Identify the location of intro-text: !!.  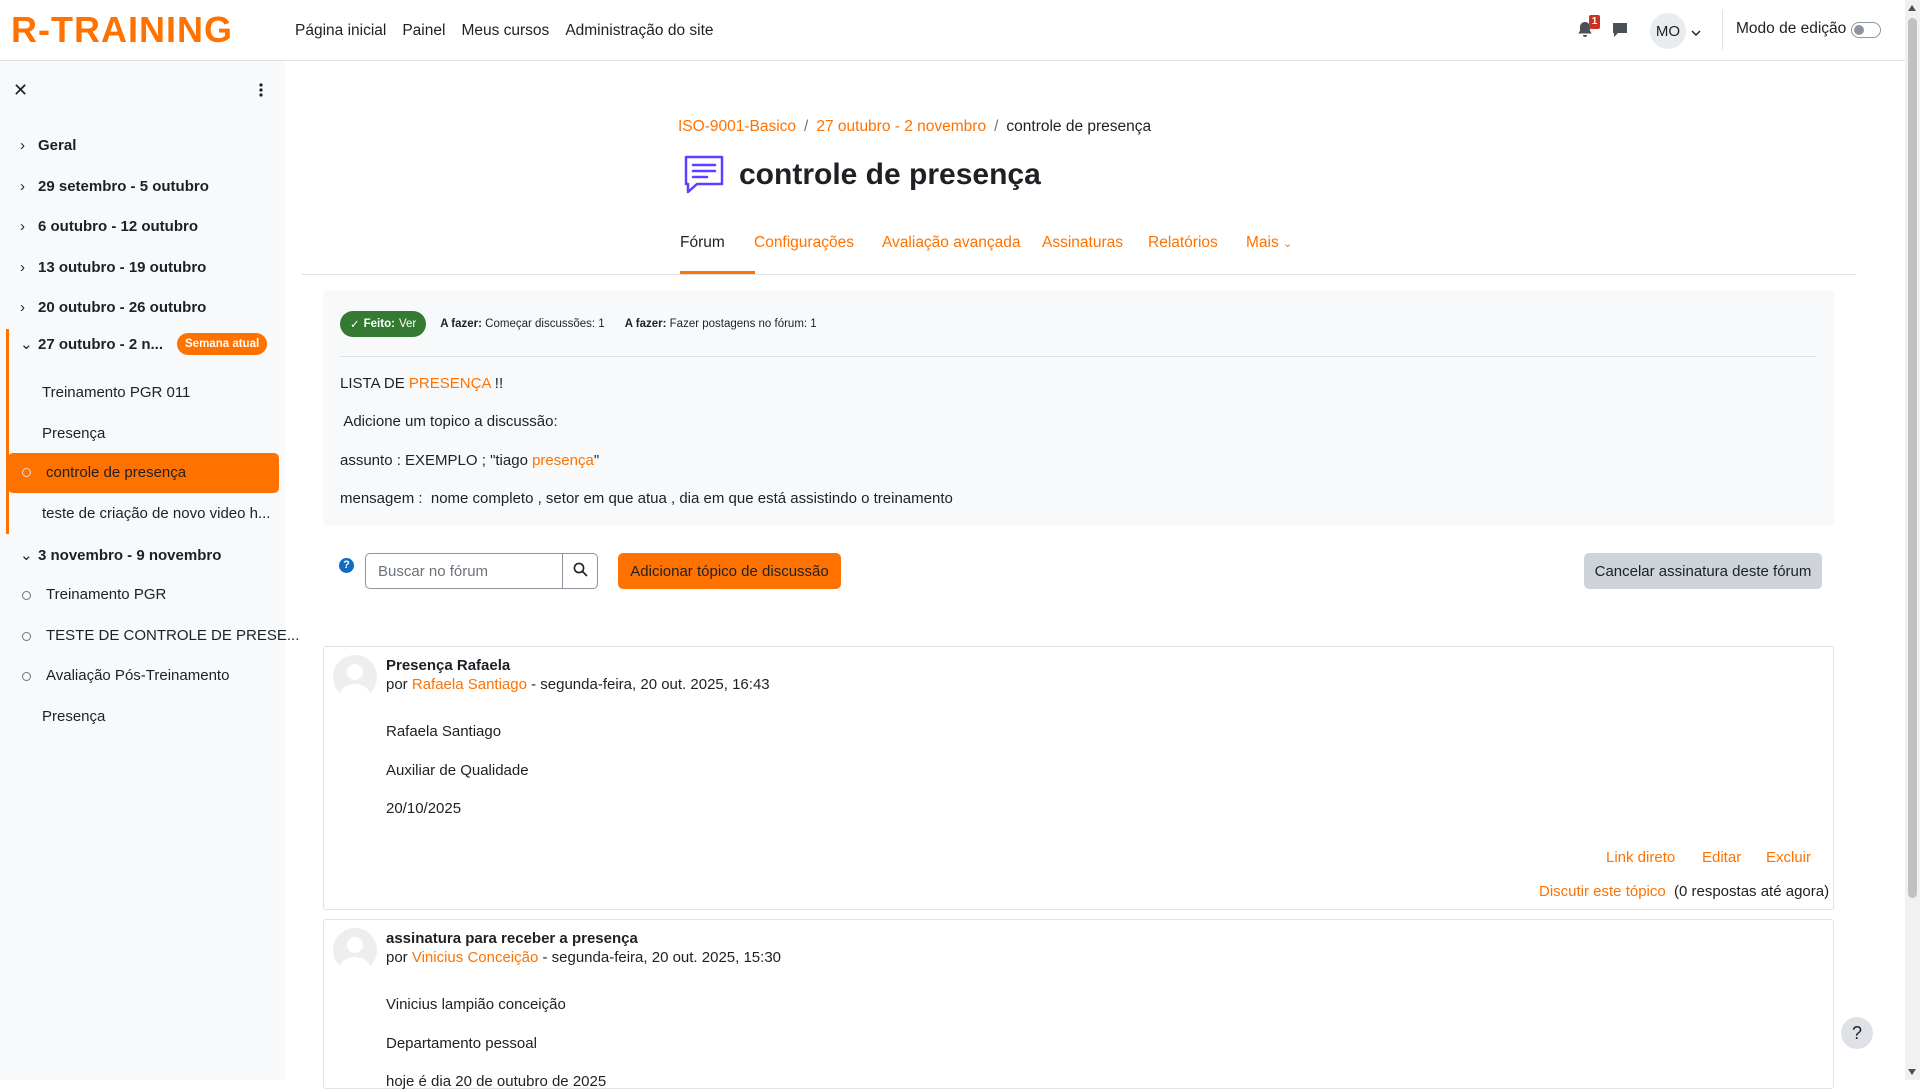
(497, 383).